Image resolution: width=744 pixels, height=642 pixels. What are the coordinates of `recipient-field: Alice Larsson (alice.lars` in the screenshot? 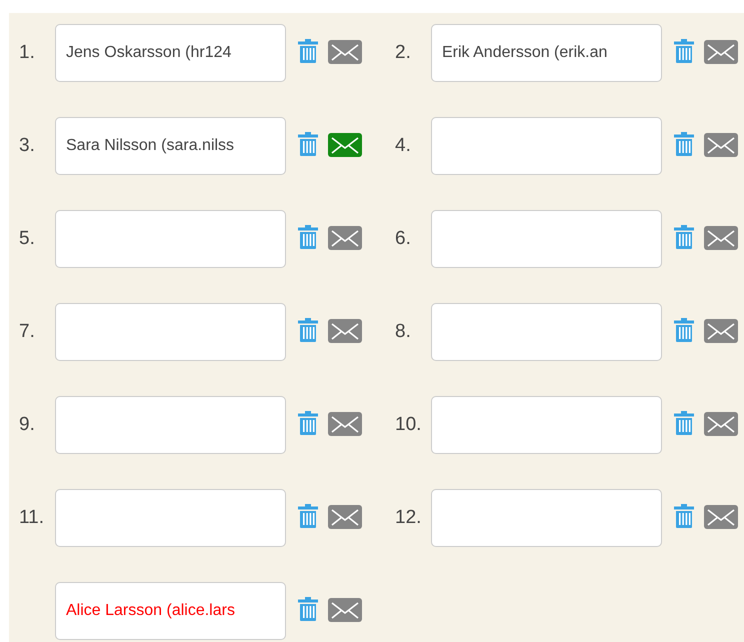 It's located at (170, 611).